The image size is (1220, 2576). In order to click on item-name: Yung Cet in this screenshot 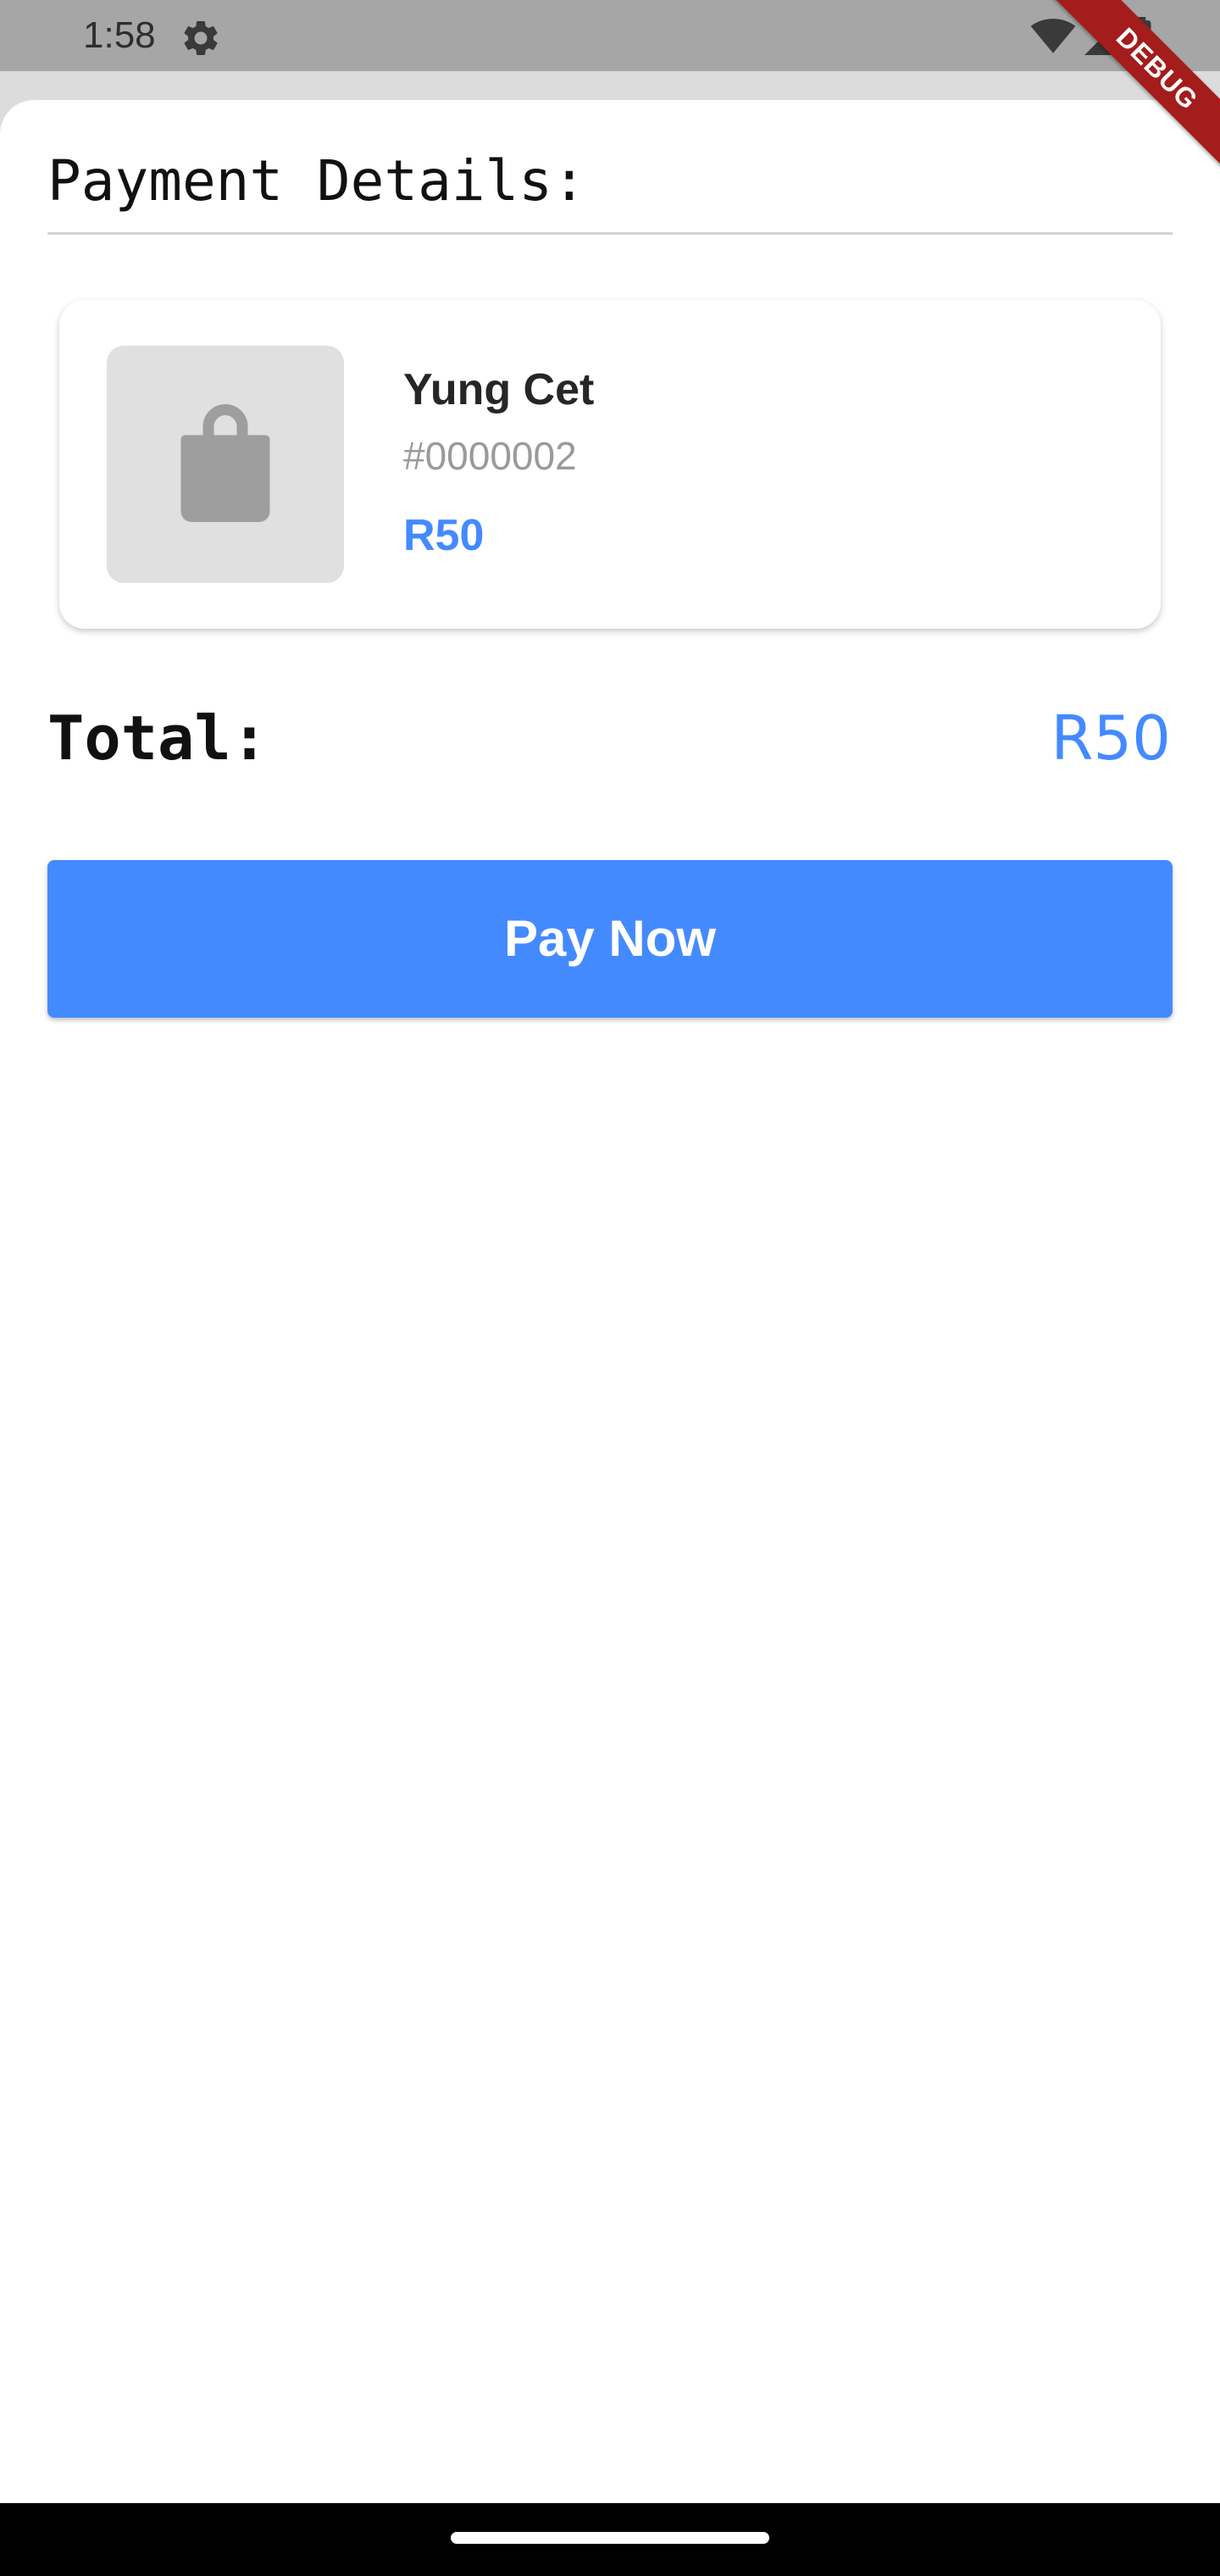, I will do `click(499, 389)`.